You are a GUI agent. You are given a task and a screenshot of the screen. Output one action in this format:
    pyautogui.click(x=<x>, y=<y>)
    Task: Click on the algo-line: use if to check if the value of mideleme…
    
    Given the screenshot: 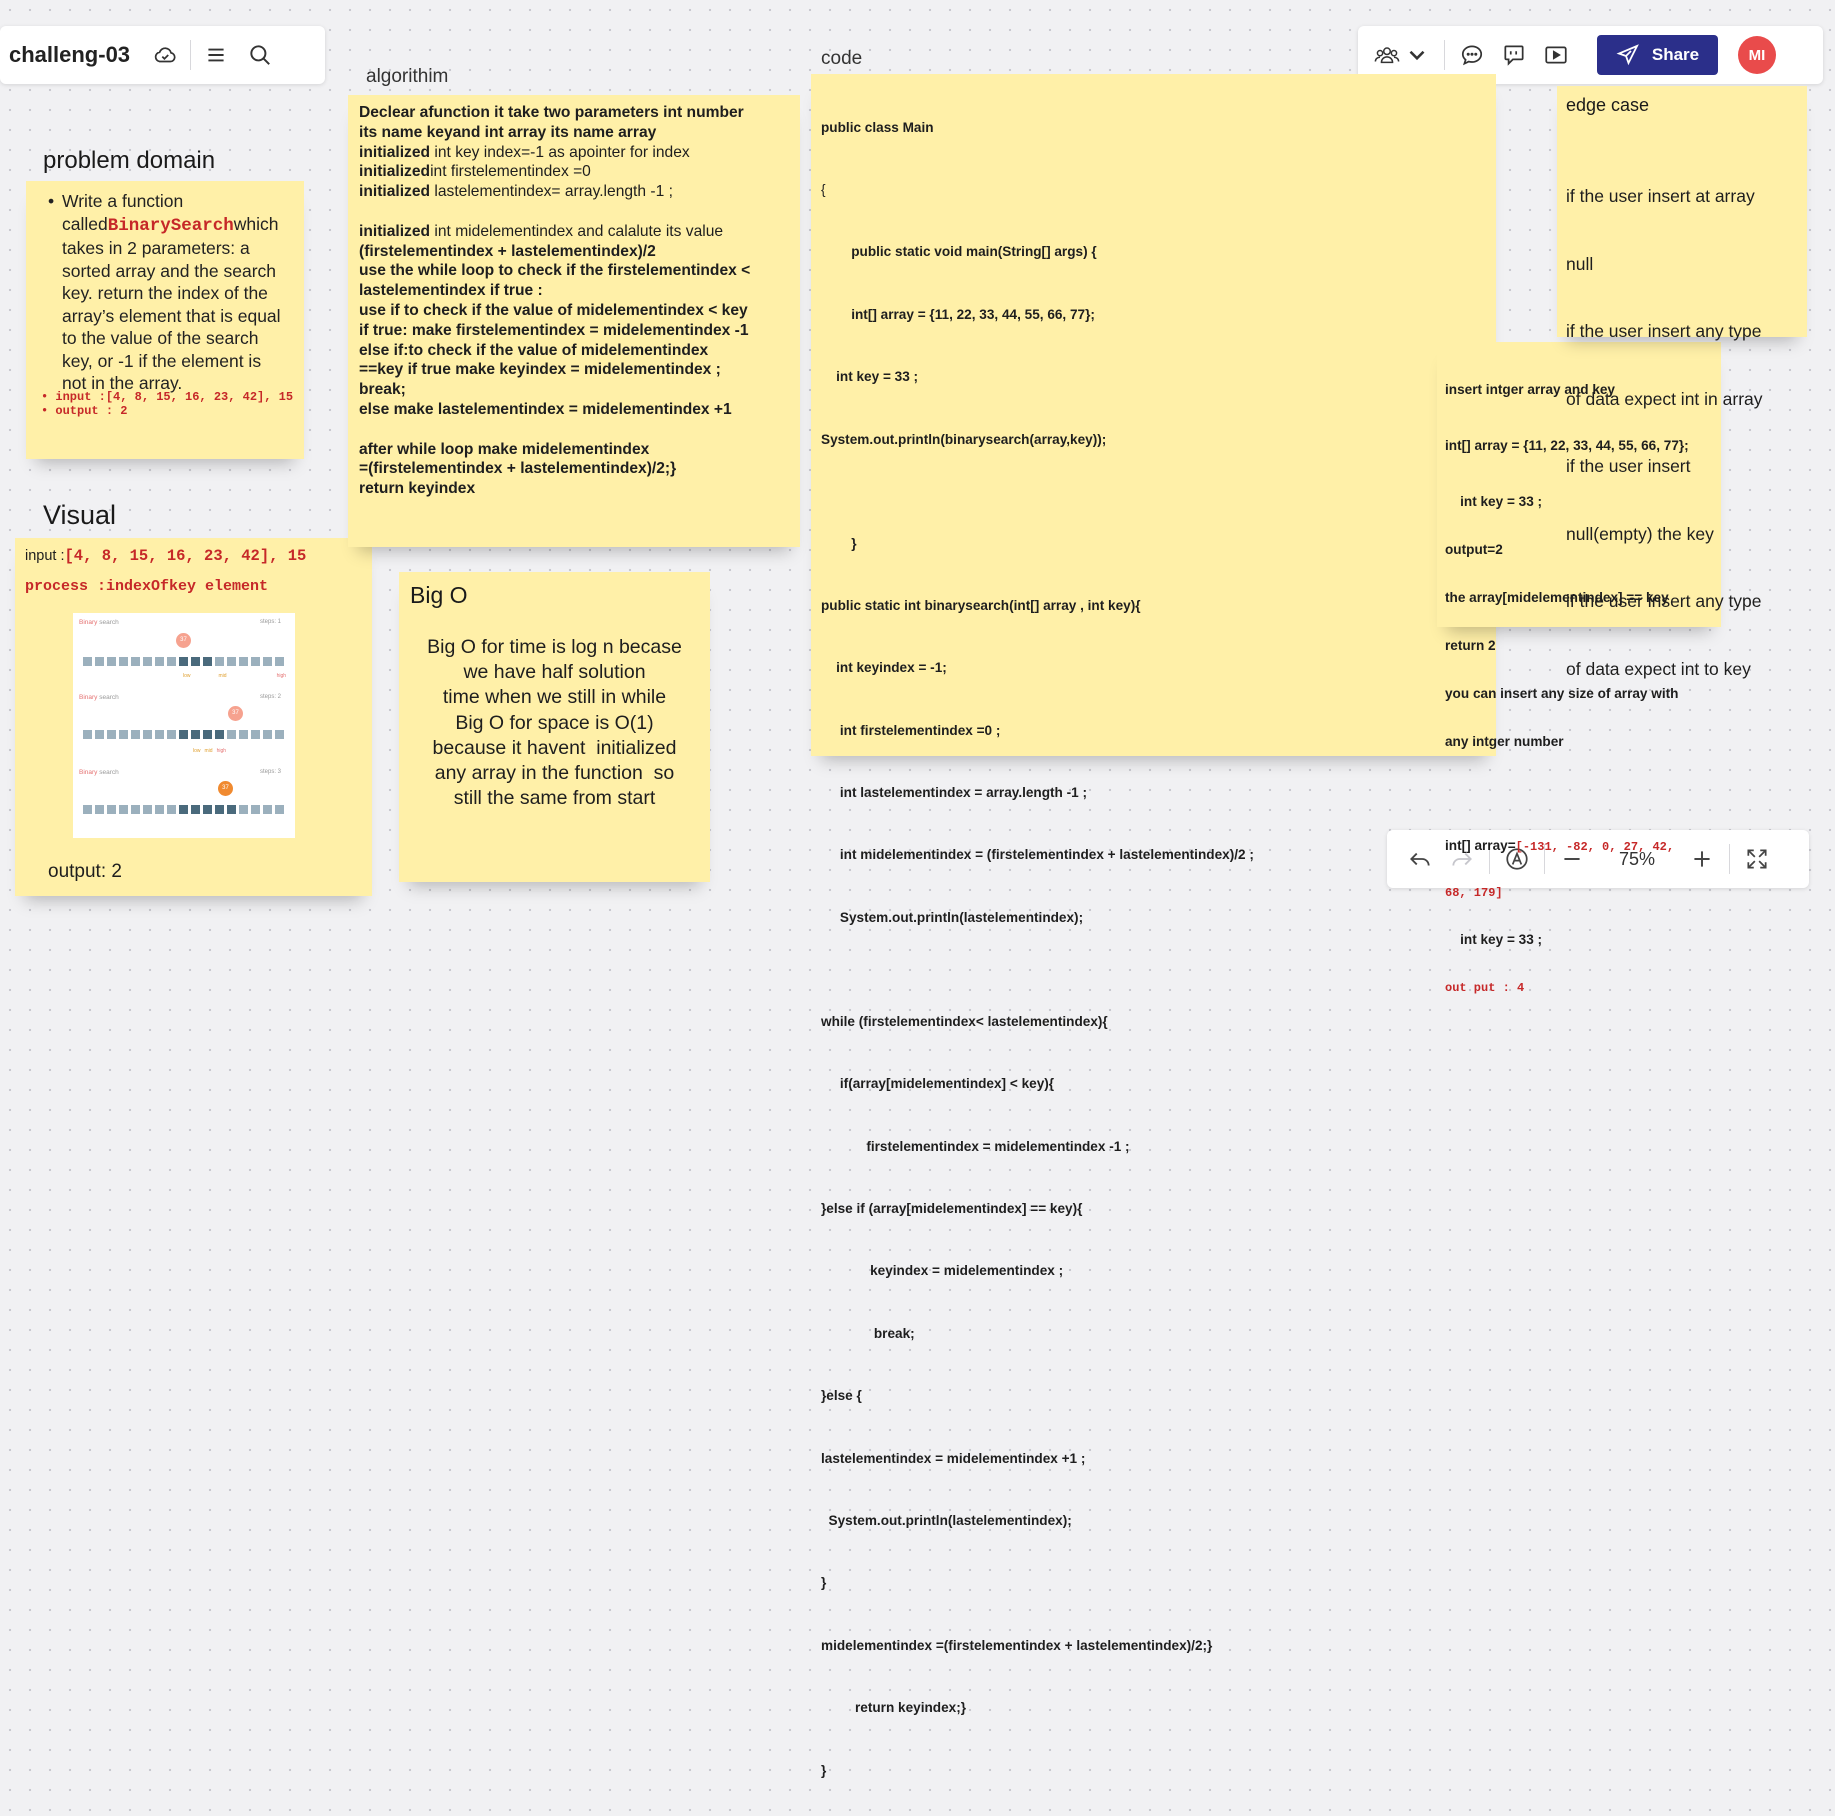 What is the action you would take?
    pyautogui.click(x=553, y=310)
    